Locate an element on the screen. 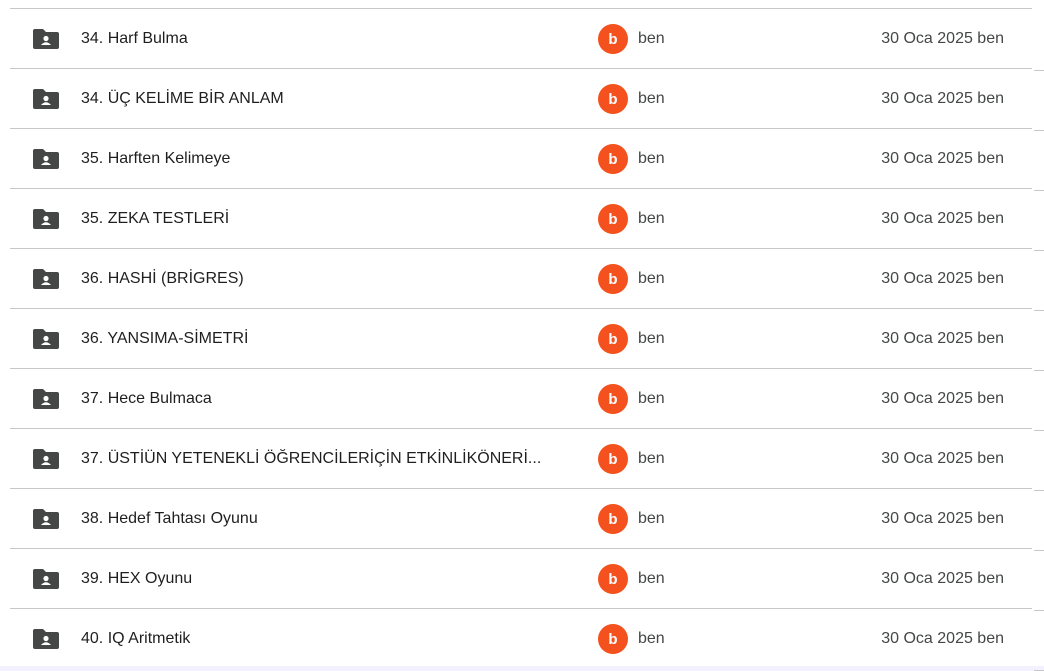  file-name: 37. Hece Bulmaca is located at coordinates (146, 398).